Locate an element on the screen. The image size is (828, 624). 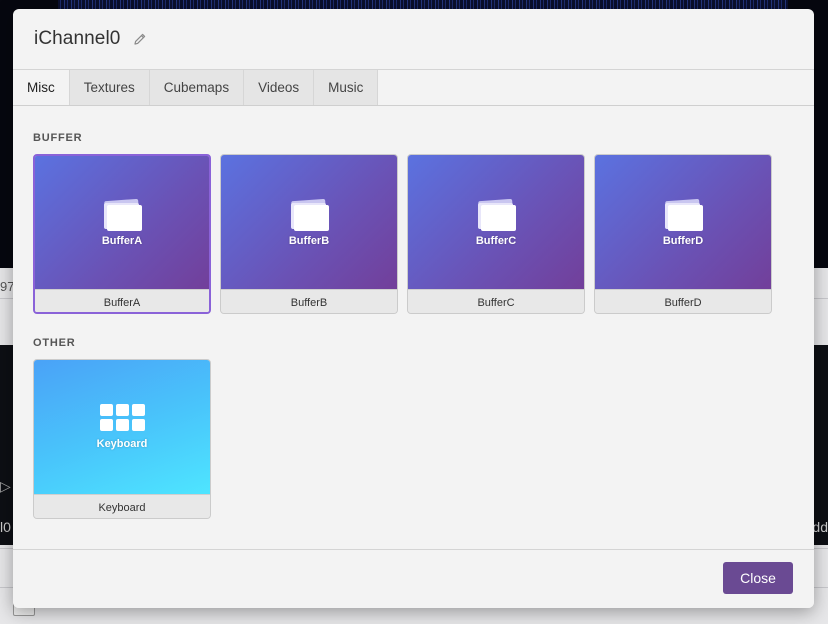
card-name: BufferC is located at coordinates (496, 301).